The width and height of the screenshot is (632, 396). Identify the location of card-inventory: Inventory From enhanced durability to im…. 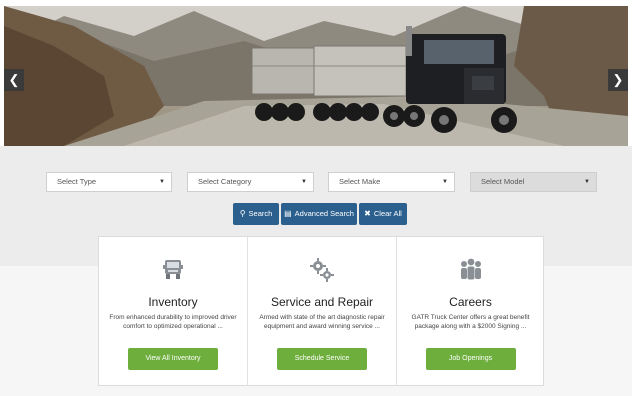
(173, 311).